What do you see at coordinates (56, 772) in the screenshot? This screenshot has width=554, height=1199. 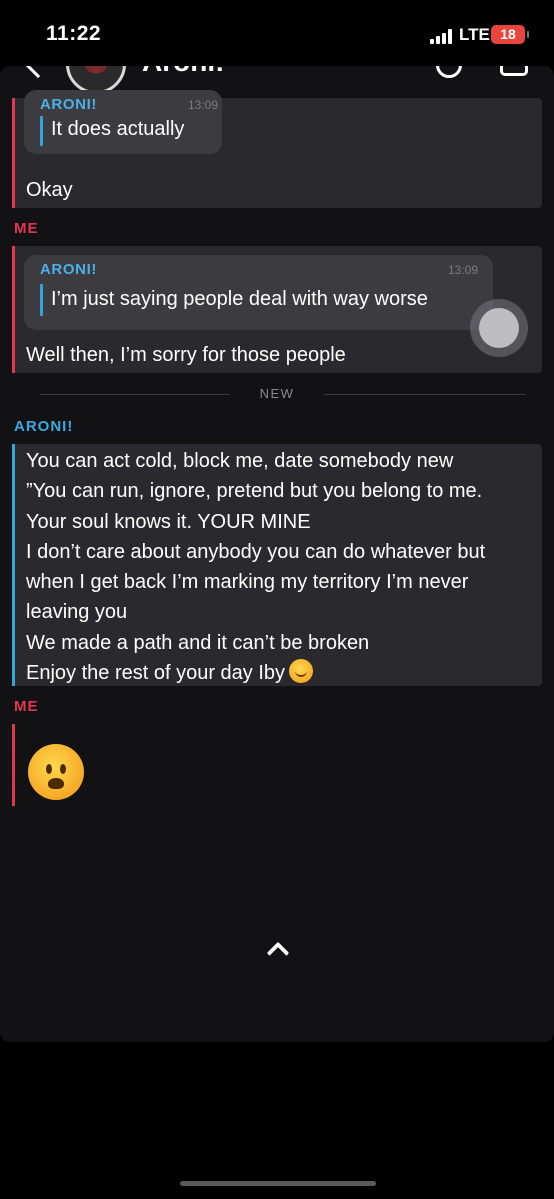 I see `frowning-face-icon` at bounding box center [56, 772].